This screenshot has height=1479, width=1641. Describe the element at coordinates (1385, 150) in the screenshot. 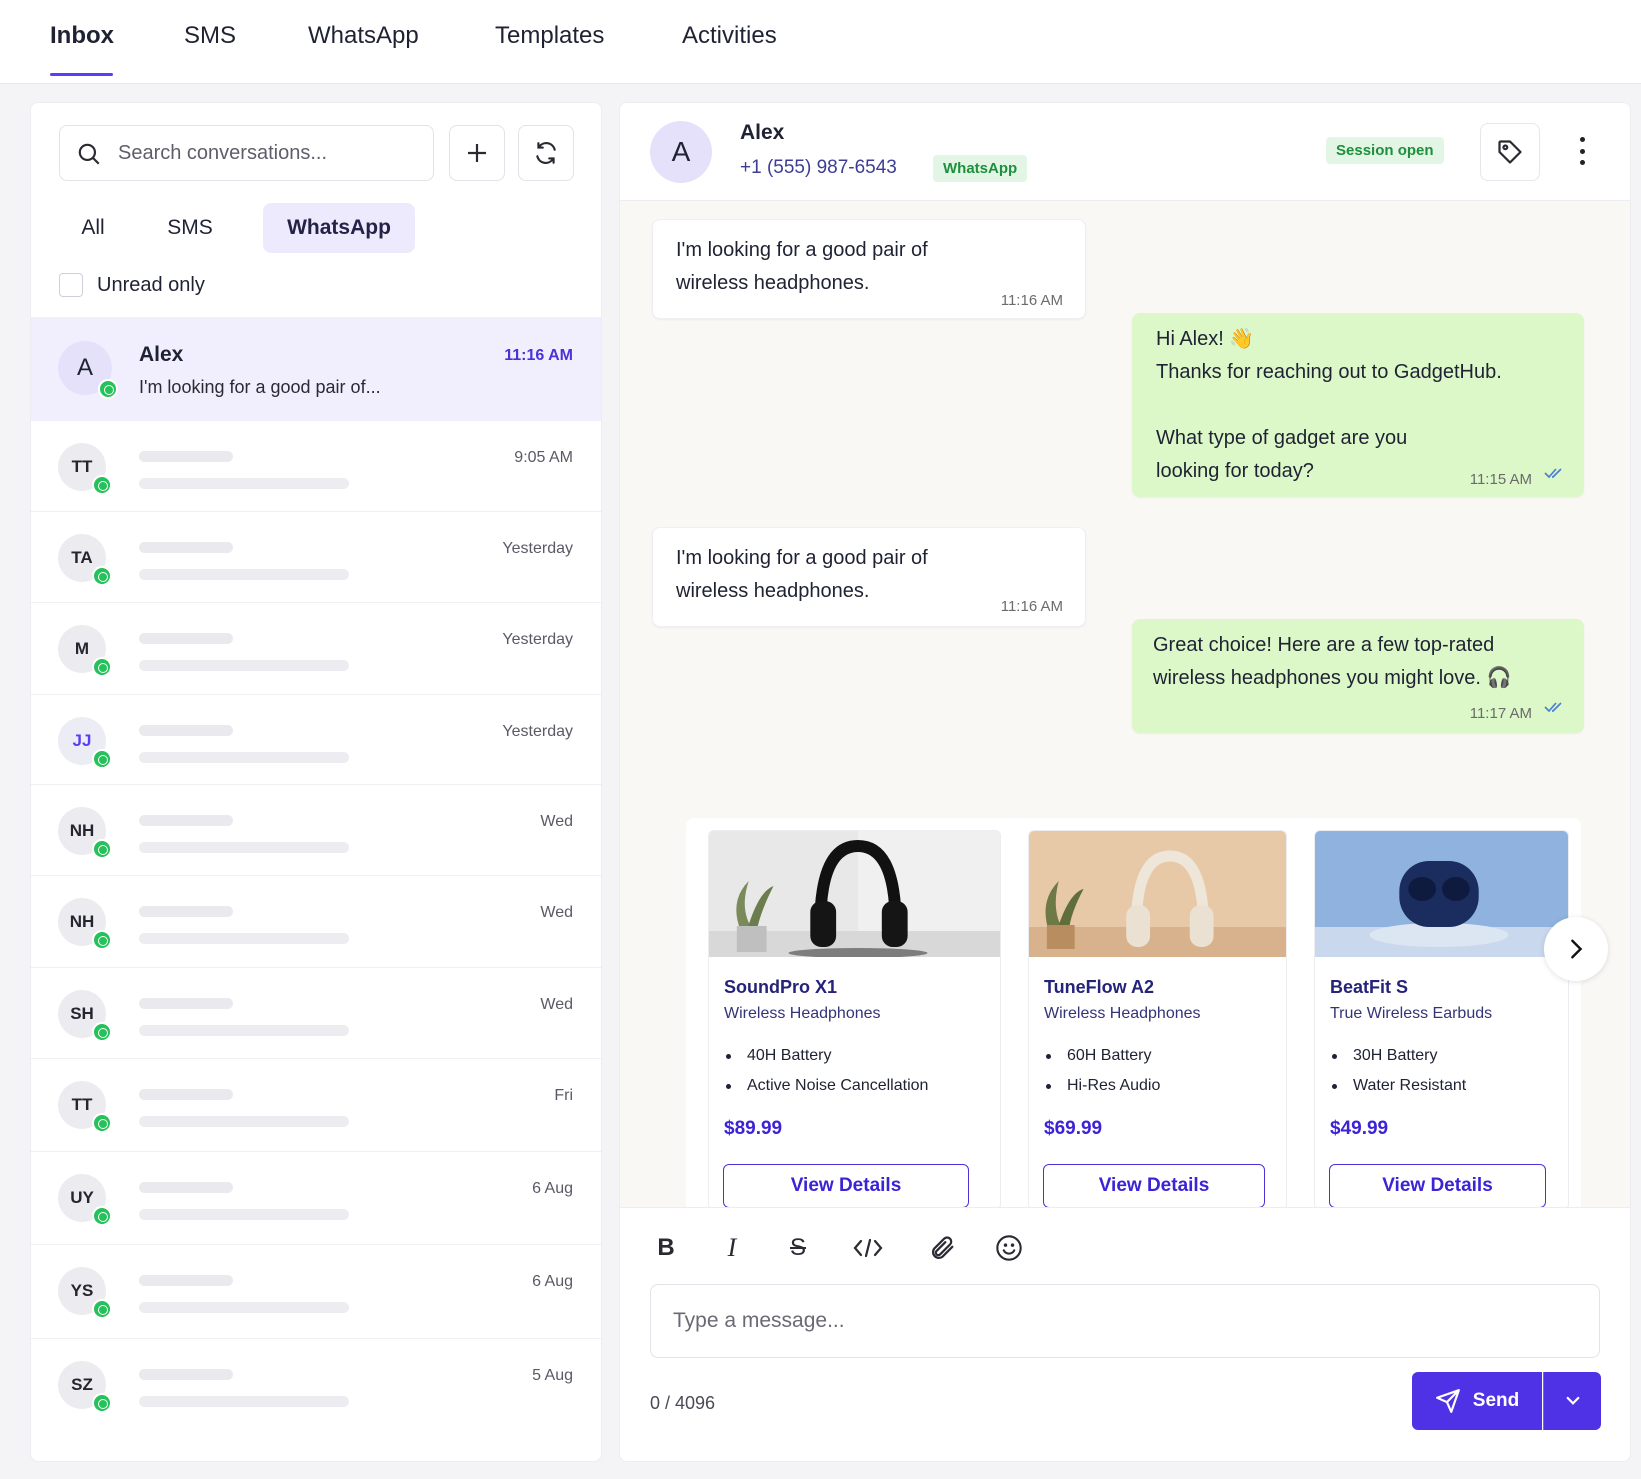

I see `session-status-badge: Session open` at that location.